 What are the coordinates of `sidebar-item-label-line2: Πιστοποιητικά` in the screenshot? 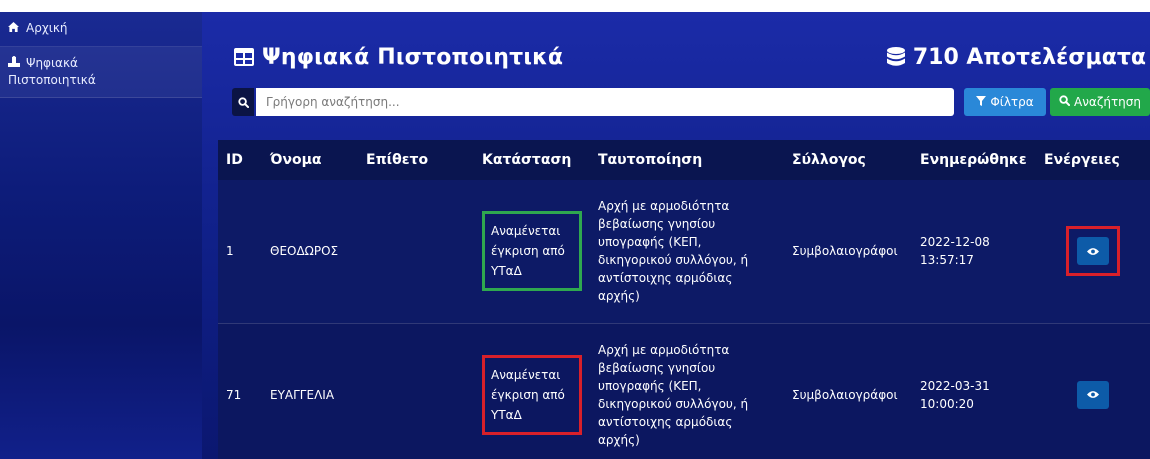 It's located at (52, 80).